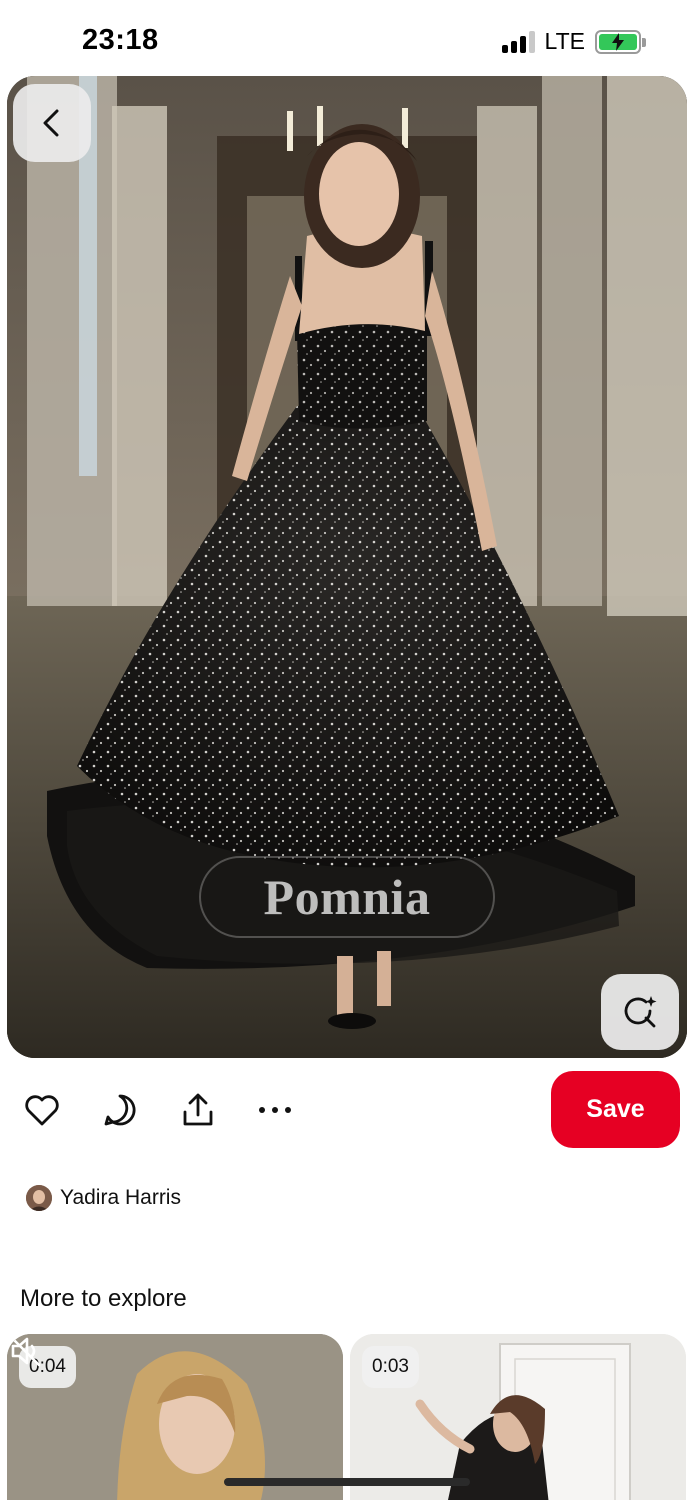 This screenshot has width=693, height=1500. I want to click on more-options-button, so click(275, 1110).